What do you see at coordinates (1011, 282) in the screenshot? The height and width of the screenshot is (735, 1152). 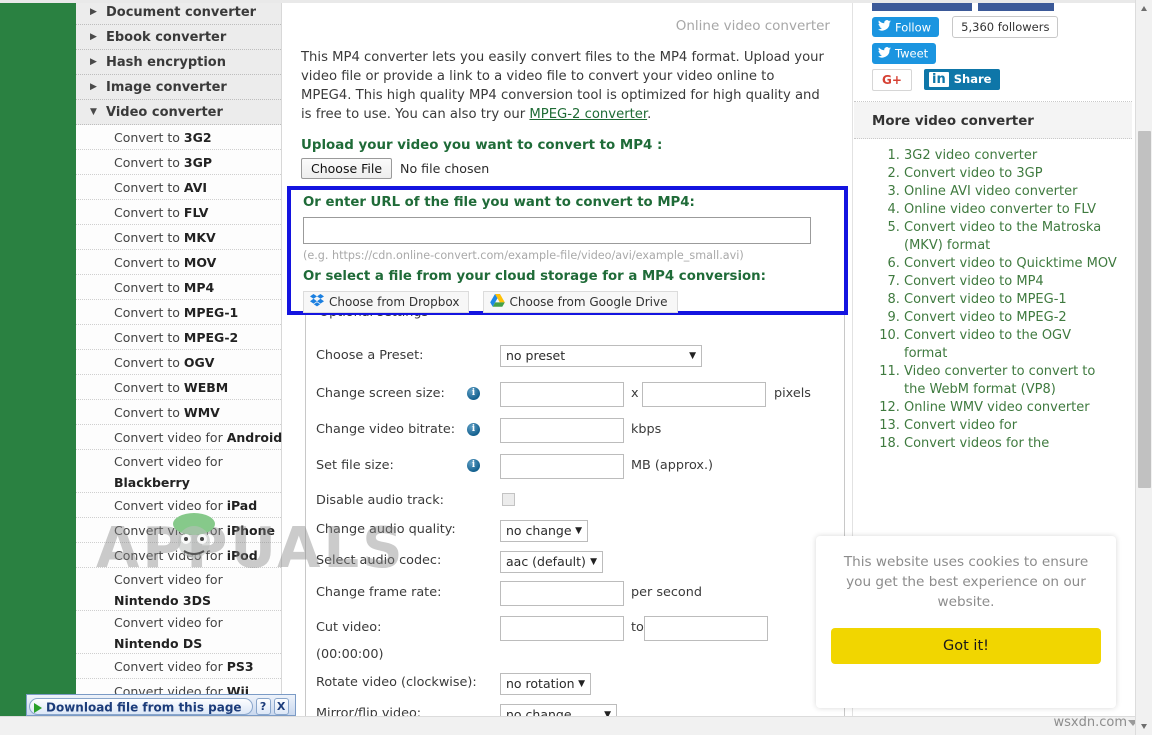 I see `more-list-item: Convert video to MP4` at bounding box center [1011, 282].